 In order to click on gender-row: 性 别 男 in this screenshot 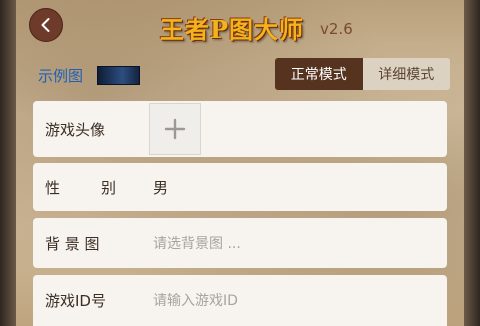, I will do `click(240, 187)`.